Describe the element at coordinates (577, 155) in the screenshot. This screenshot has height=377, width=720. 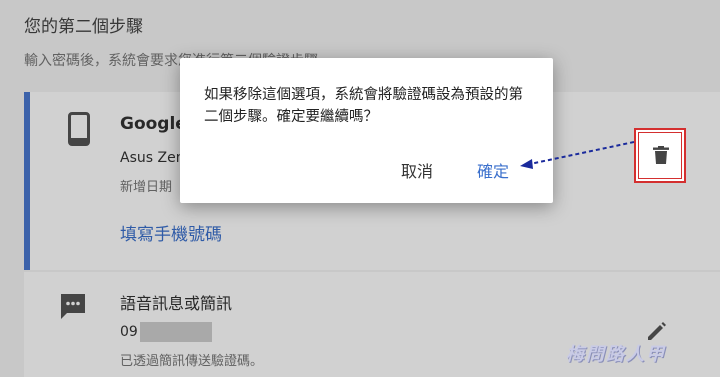
I see `annotation-arrow` at that location.